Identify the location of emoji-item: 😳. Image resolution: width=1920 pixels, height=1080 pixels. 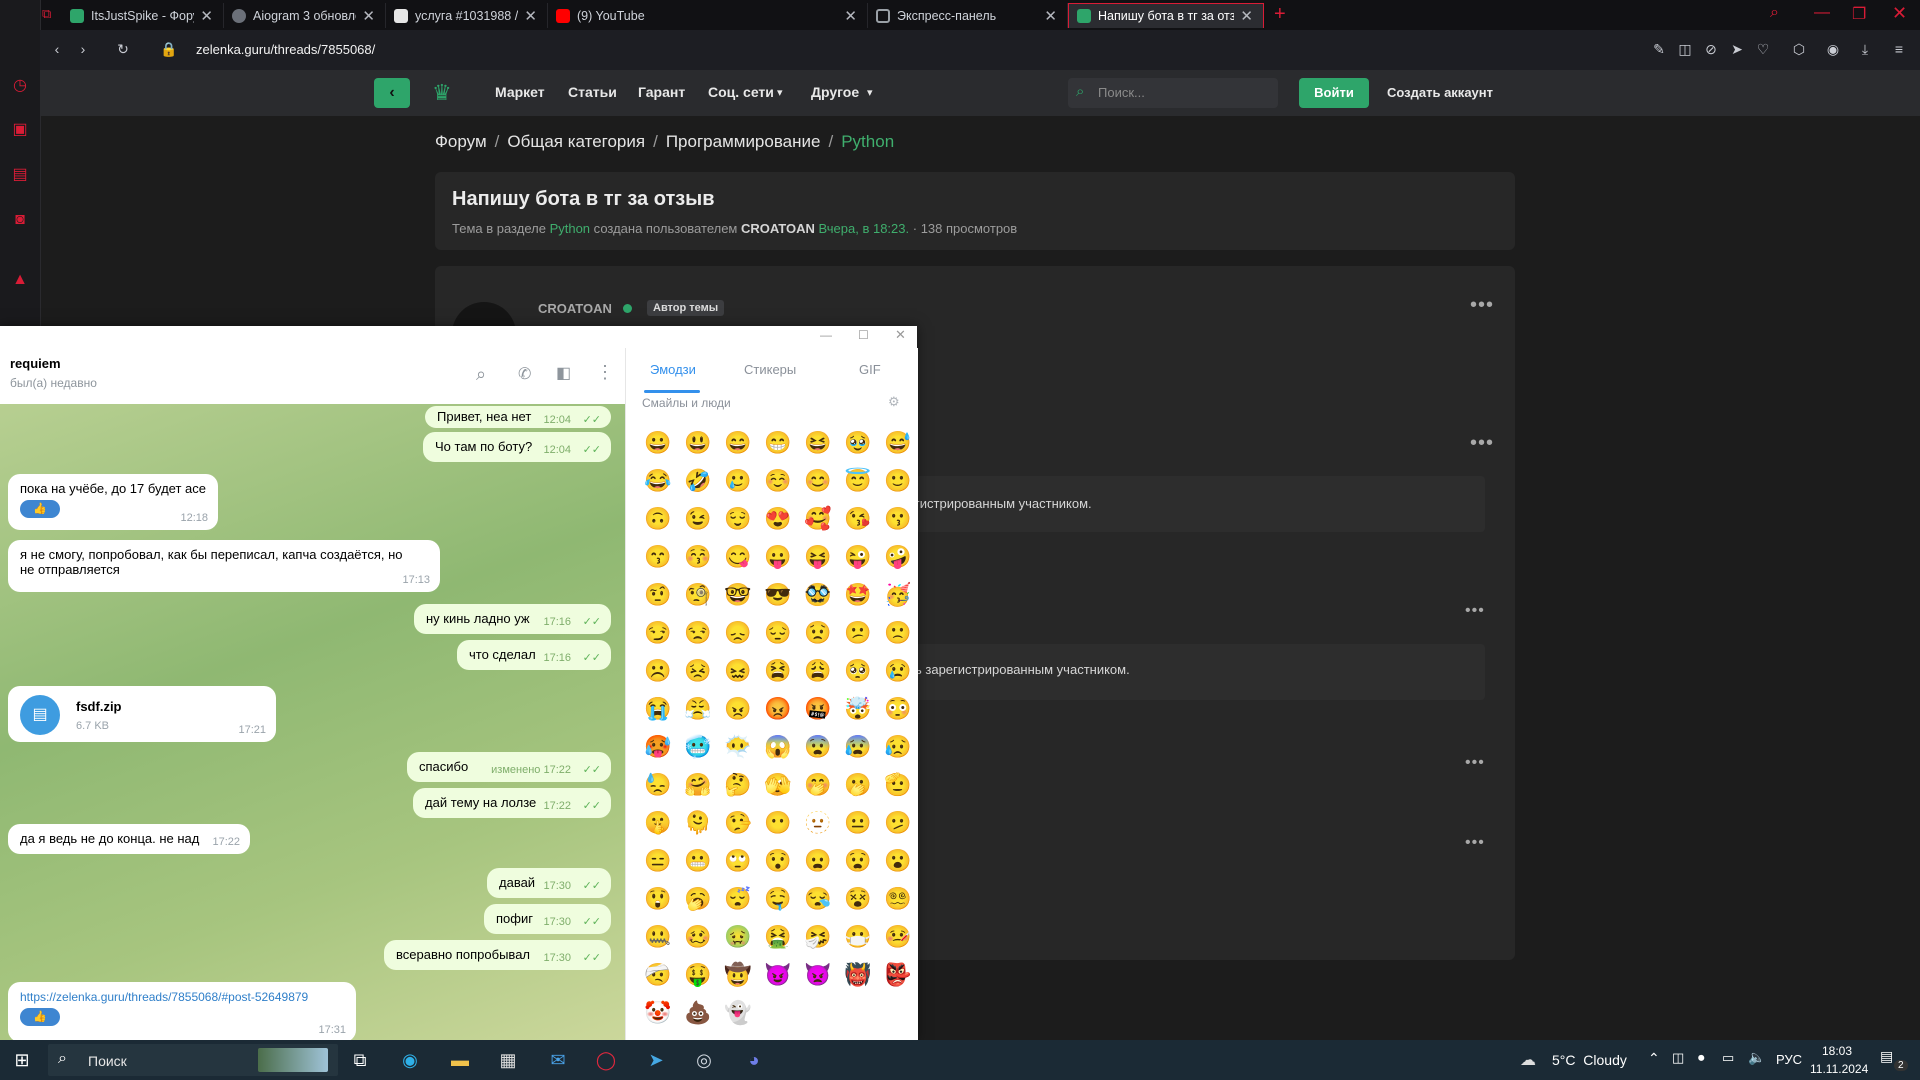
(898, 709).